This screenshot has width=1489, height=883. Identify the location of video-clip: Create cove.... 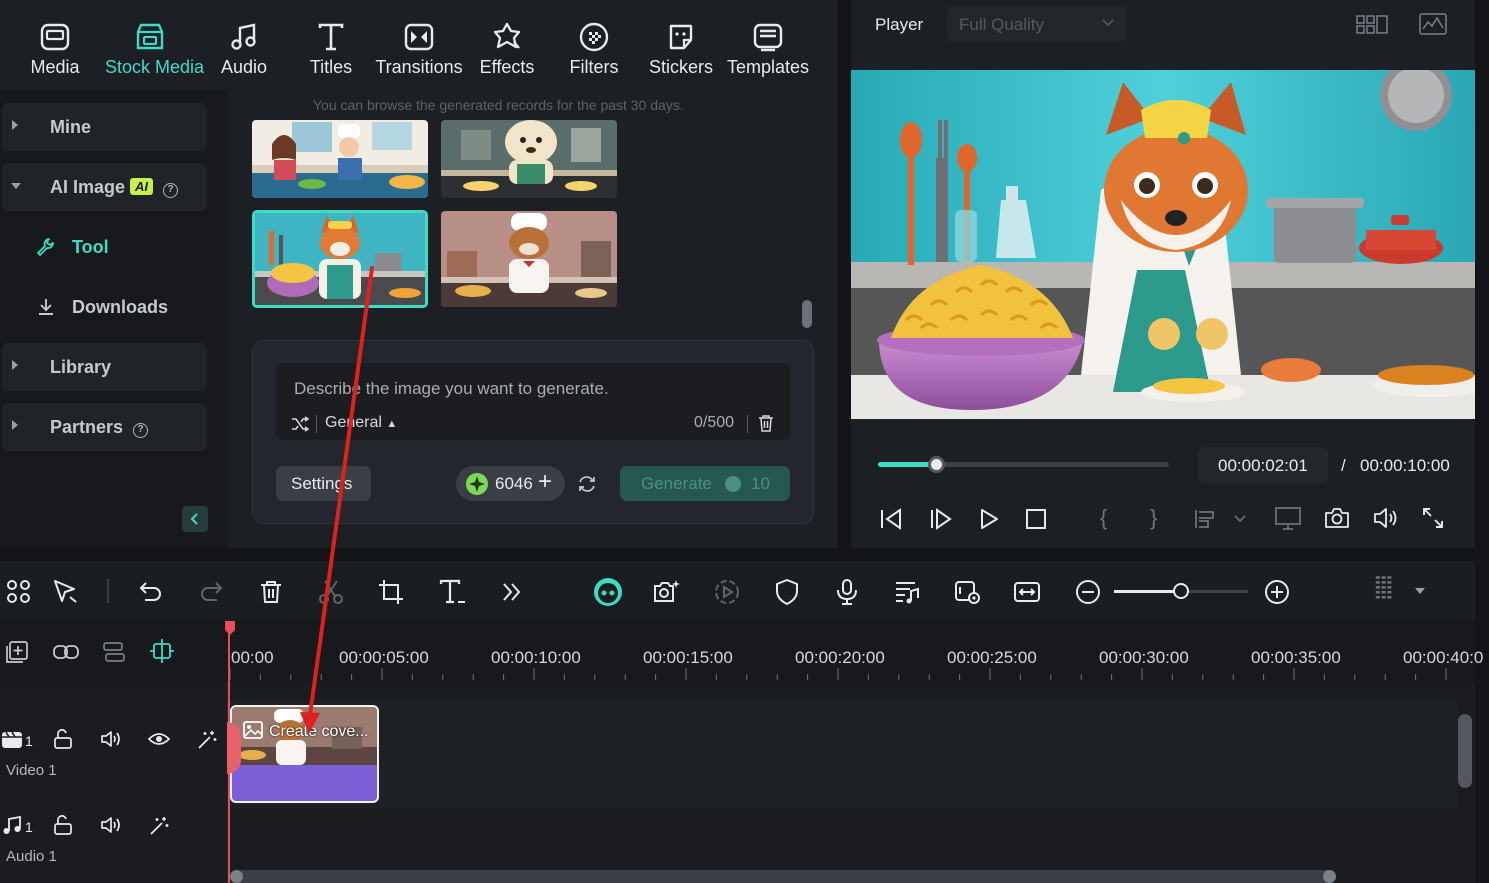
(304, 754).